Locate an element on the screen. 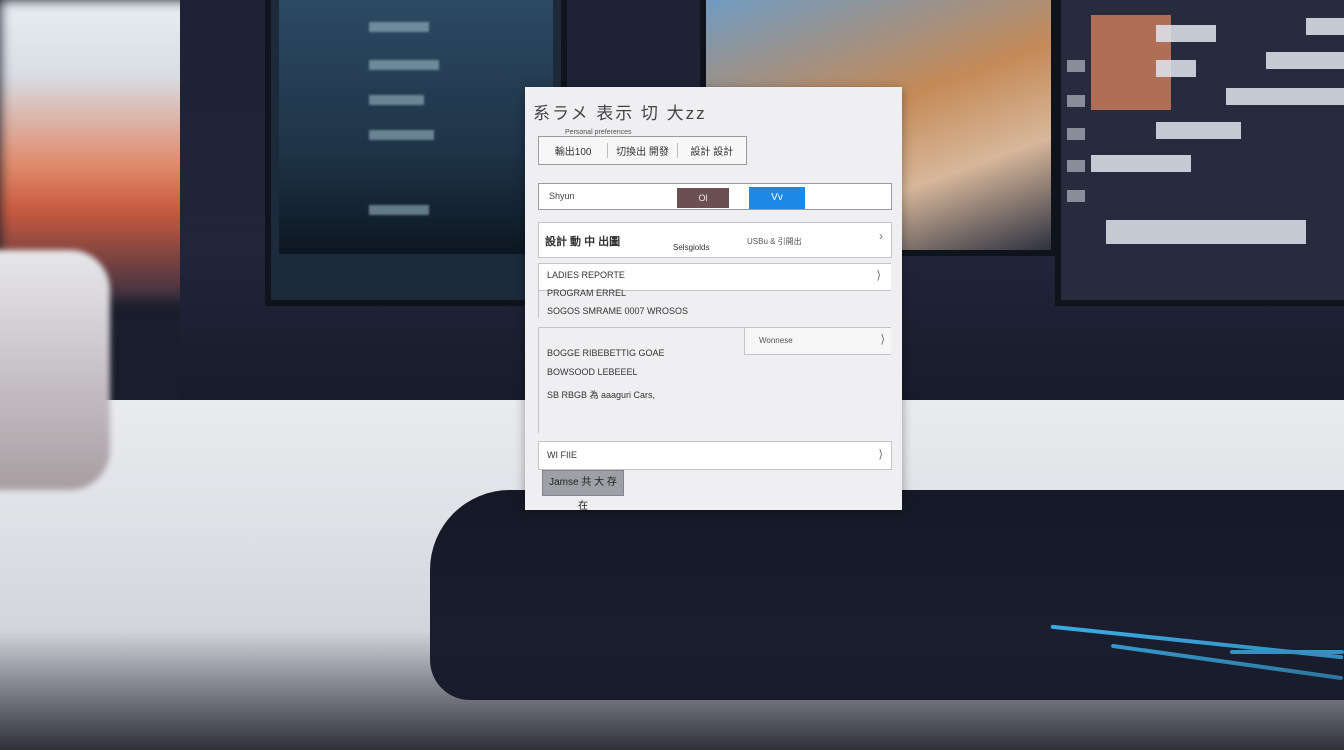 The height and width of the screenshot is (750, 1344). right-monitor is located at coordinates (1199, 153).